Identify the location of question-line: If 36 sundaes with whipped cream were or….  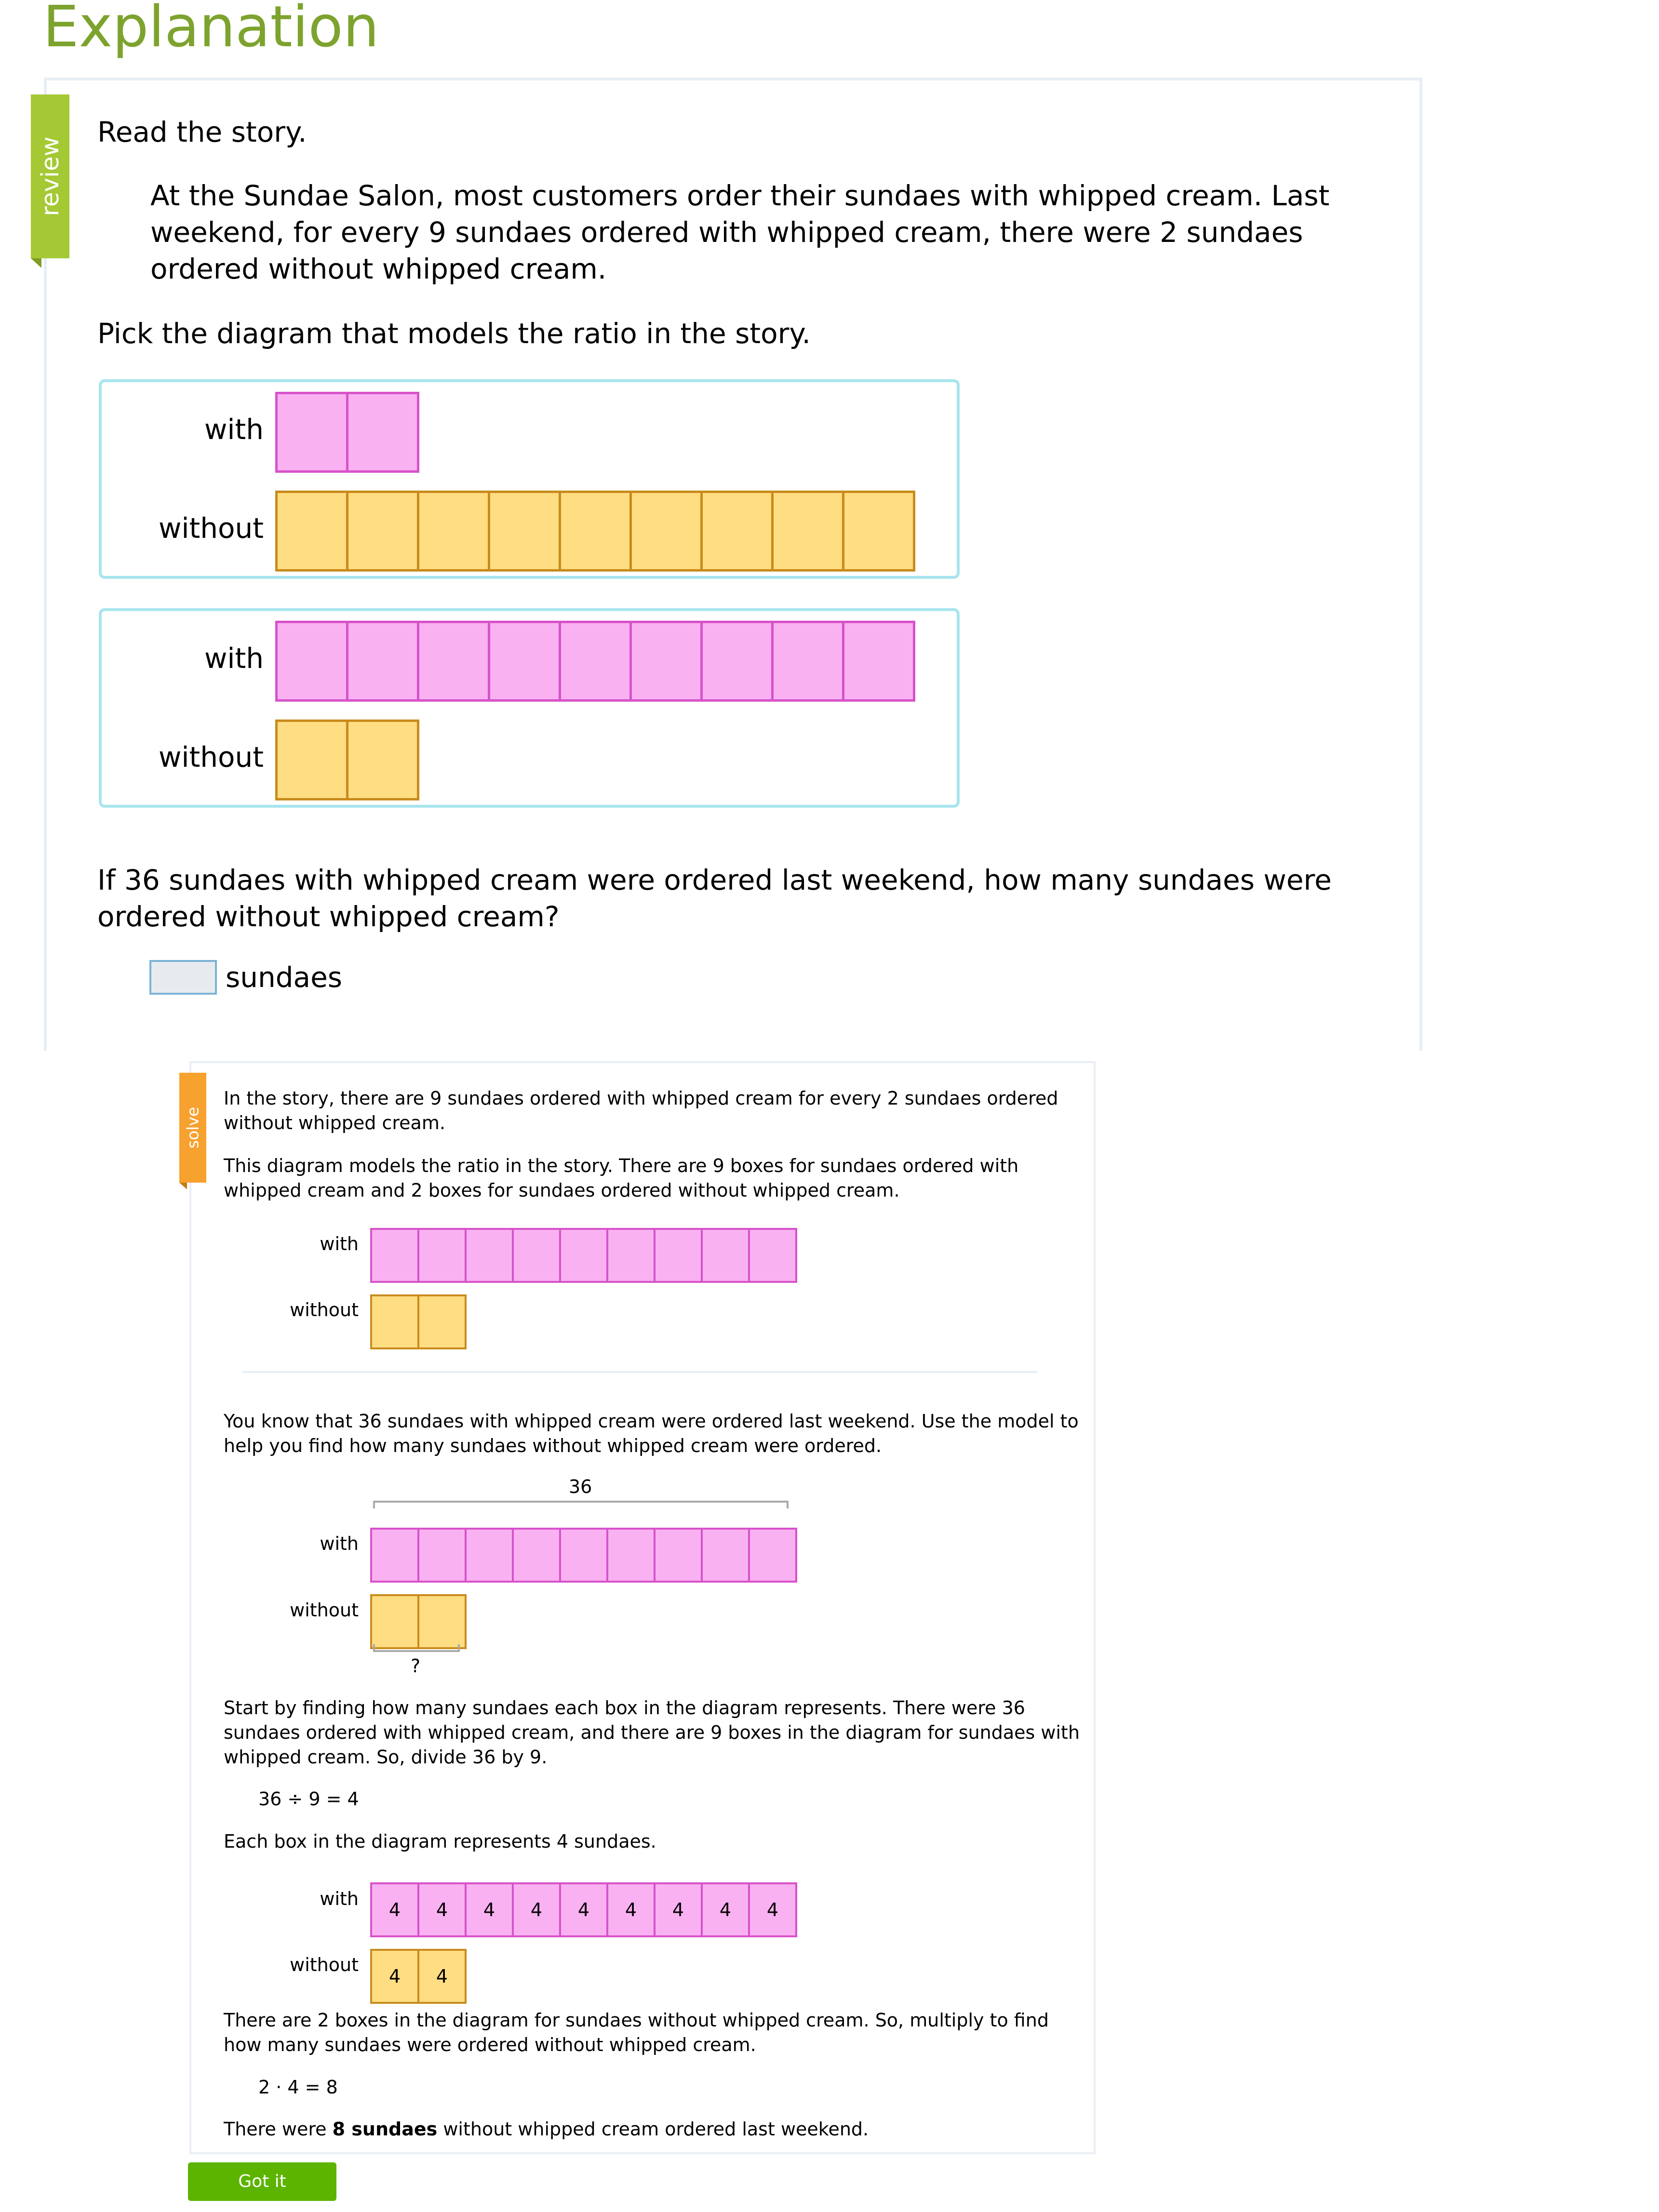
(714, 880).